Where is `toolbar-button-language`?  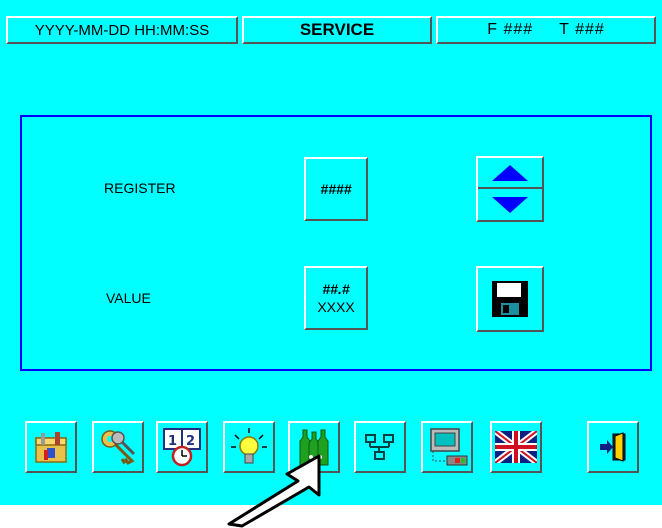 toolbar-button-language is located at coordinates (516, 447).